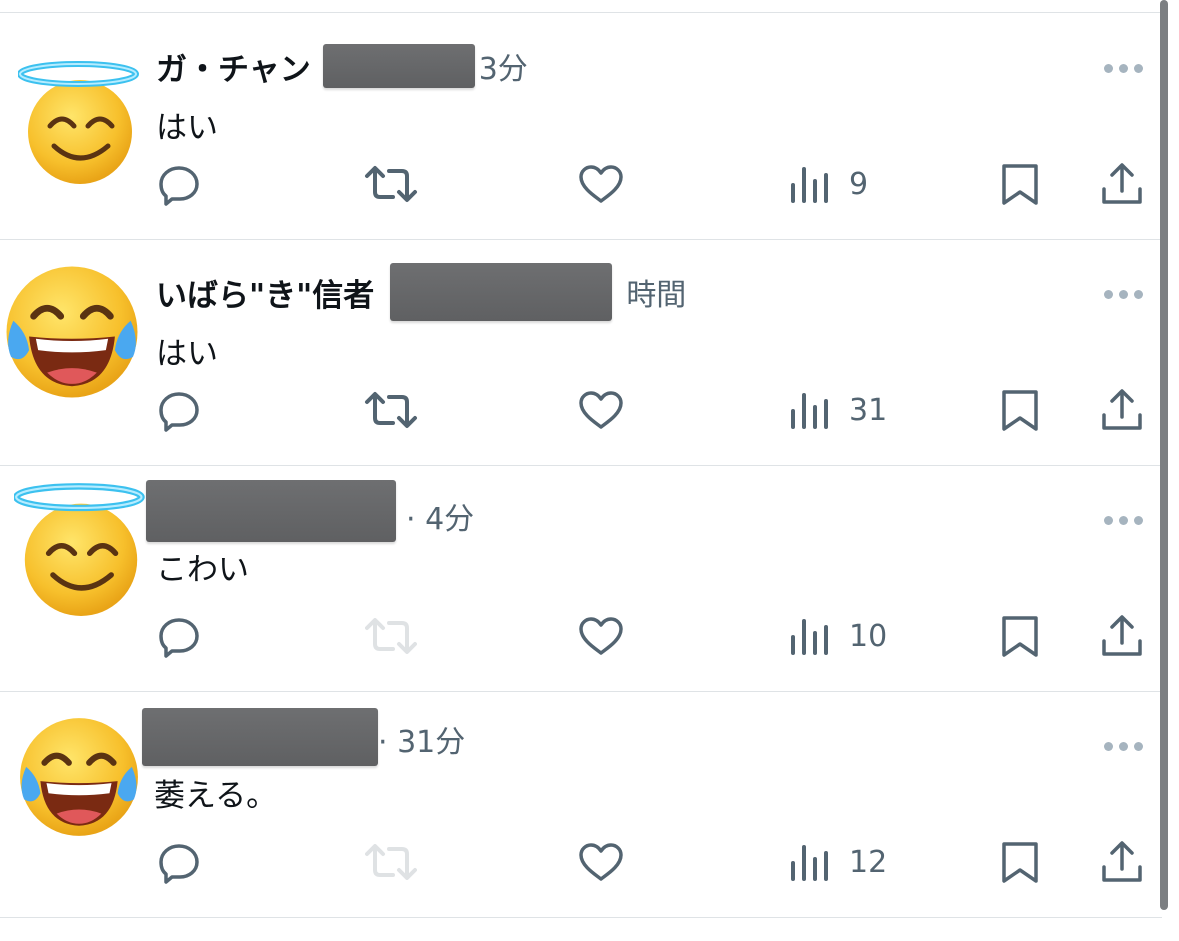 The height and width of the screenshot is (941, 1179). Describe the element at coordinates (656, 292) in the screenshot. I see `post-time: 時間` at that location.